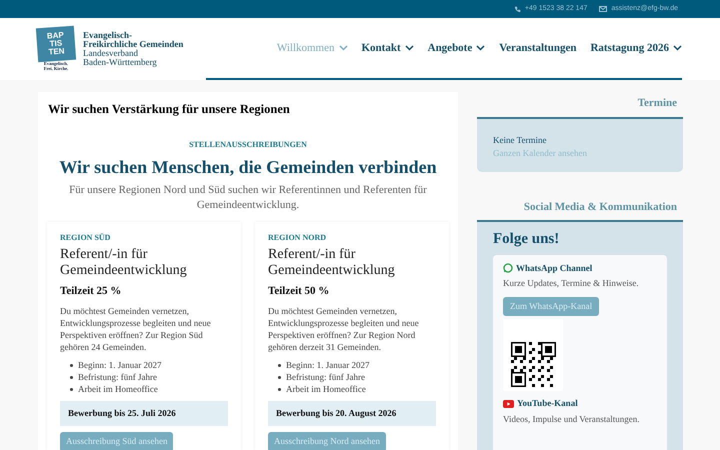 The image size is (720, 450). I want to click on sidebar-heading: Social Media & Kommunikation, so click(600, 207).